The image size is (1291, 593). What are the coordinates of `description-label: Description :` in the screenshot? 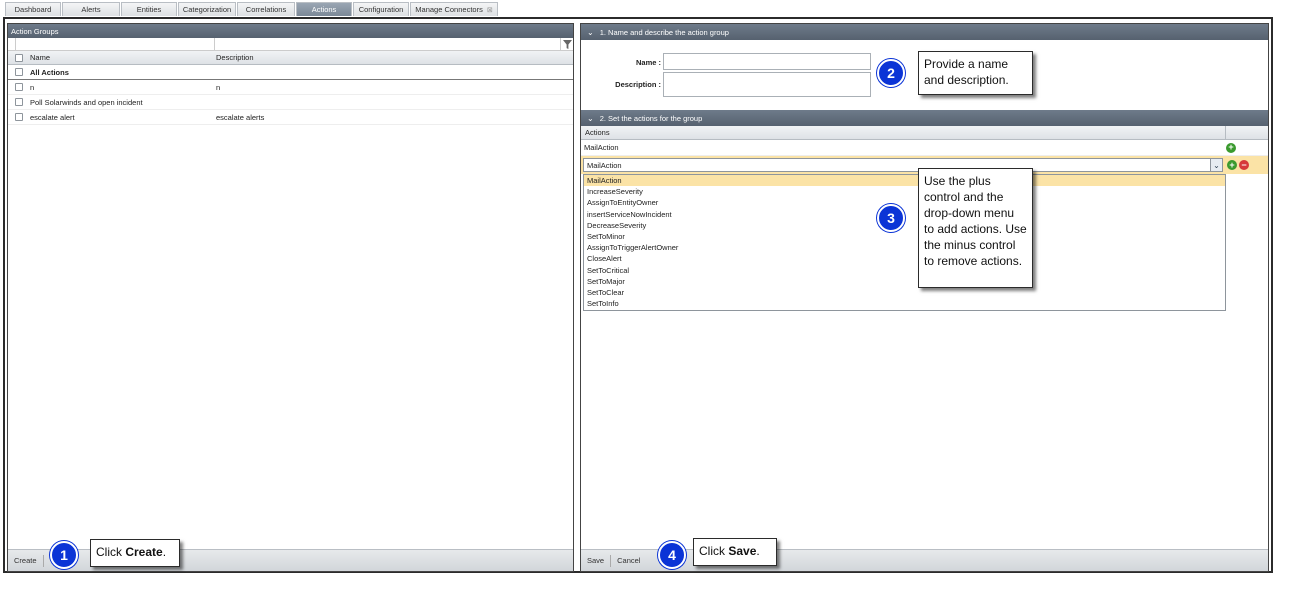 It's located at (638, 84).